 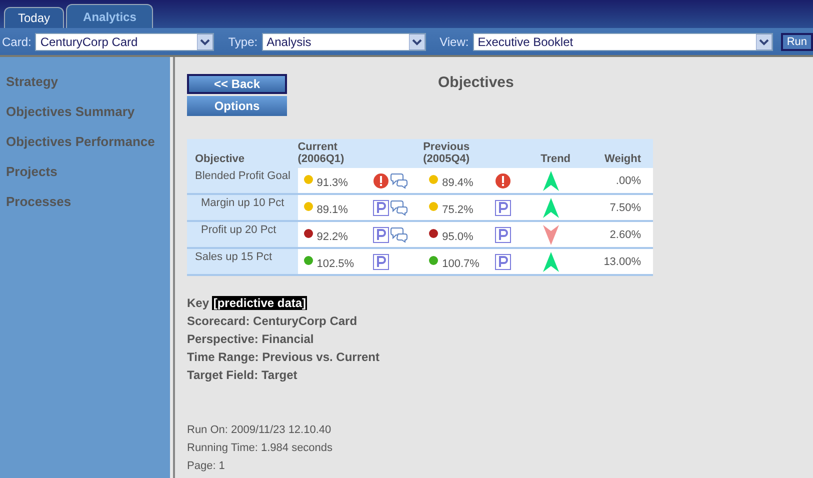 What do you see at coordinates (461, 264) in the screenshot?
I see `percent-value: 100.7%` at bounding box center [461, 264].